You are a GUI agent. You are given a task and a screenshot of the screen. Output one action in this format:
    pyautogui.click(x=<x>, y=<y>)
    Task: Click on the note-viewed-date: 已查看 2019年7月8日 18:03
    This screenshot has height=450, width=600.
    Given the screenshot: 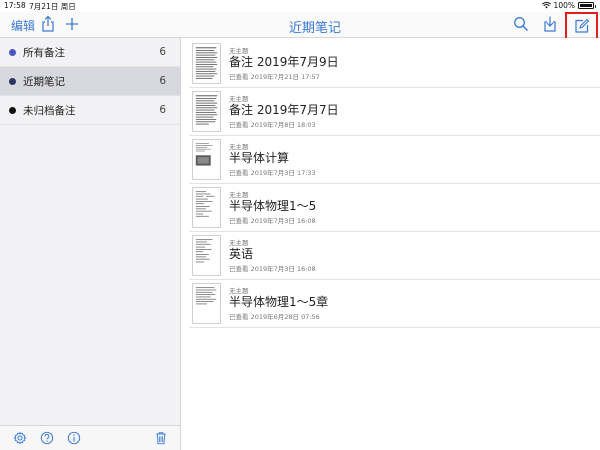 What is the action you would take?
    pyautogui.click(x=272, y=125)
    